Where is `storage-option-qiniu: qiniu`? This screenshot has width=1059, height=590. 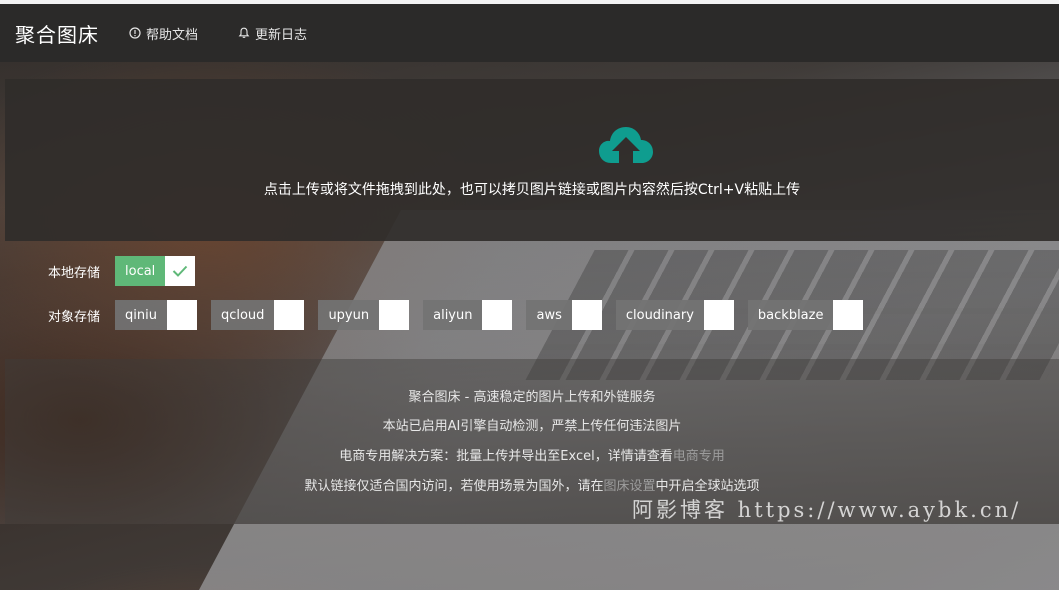
storage-option-qiniu: qiniu is located at coordinates (156, 315).